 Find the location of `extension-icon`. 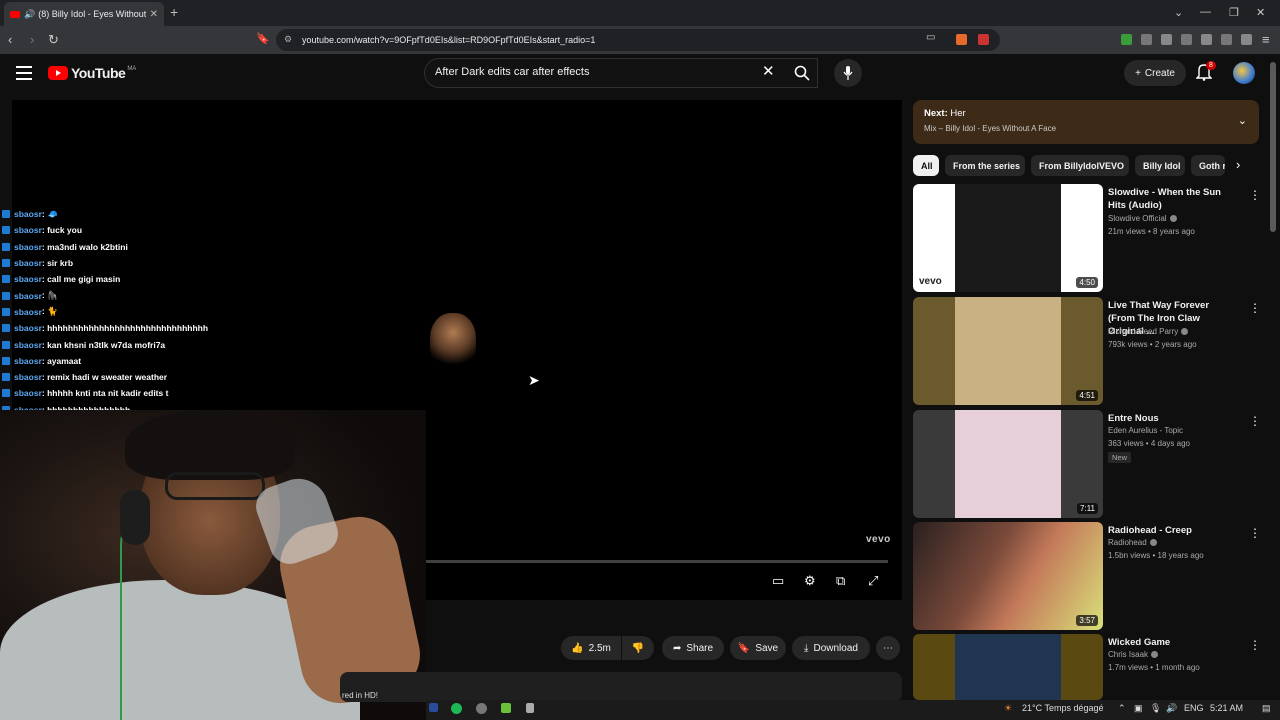

extension-icon is located at coordinates (1126, 39).